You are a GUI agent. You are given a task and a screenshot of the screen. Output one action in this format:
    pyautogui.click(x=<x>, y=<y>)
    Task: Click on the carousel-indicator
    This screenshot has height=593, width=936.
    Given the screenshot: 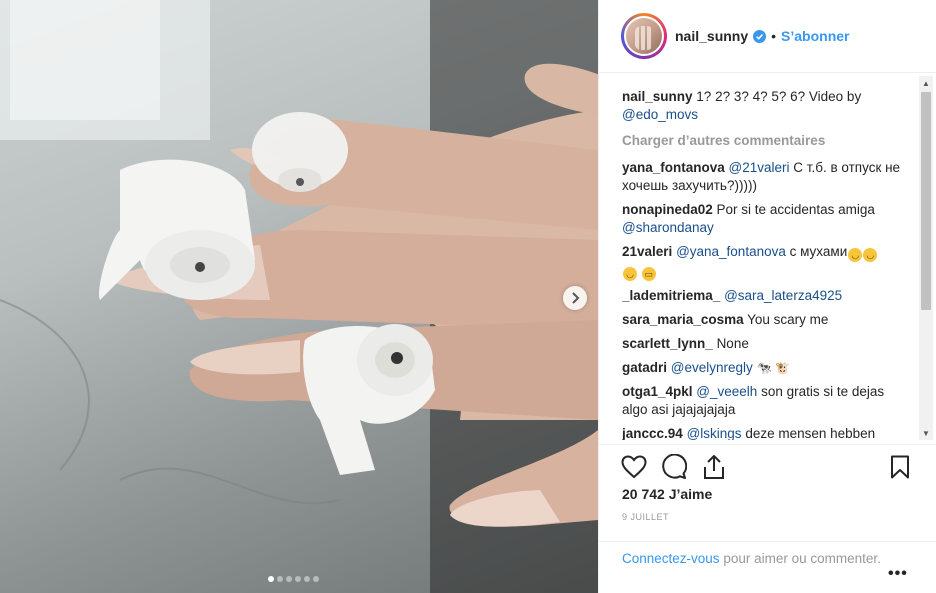 What is the action you would take?
    pyautogui.click(x=293, y=579)
    